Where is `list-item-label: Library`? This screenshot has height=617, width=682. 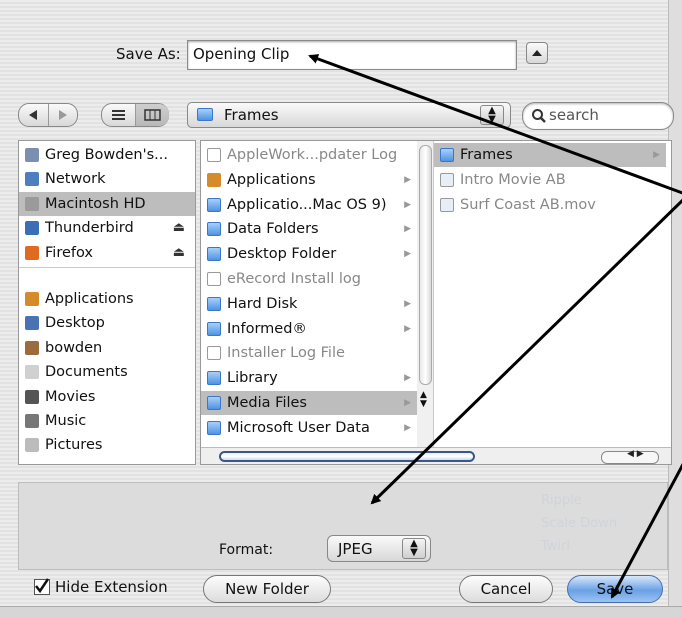 list-item-label: Library is located at coordinates (252, 378).